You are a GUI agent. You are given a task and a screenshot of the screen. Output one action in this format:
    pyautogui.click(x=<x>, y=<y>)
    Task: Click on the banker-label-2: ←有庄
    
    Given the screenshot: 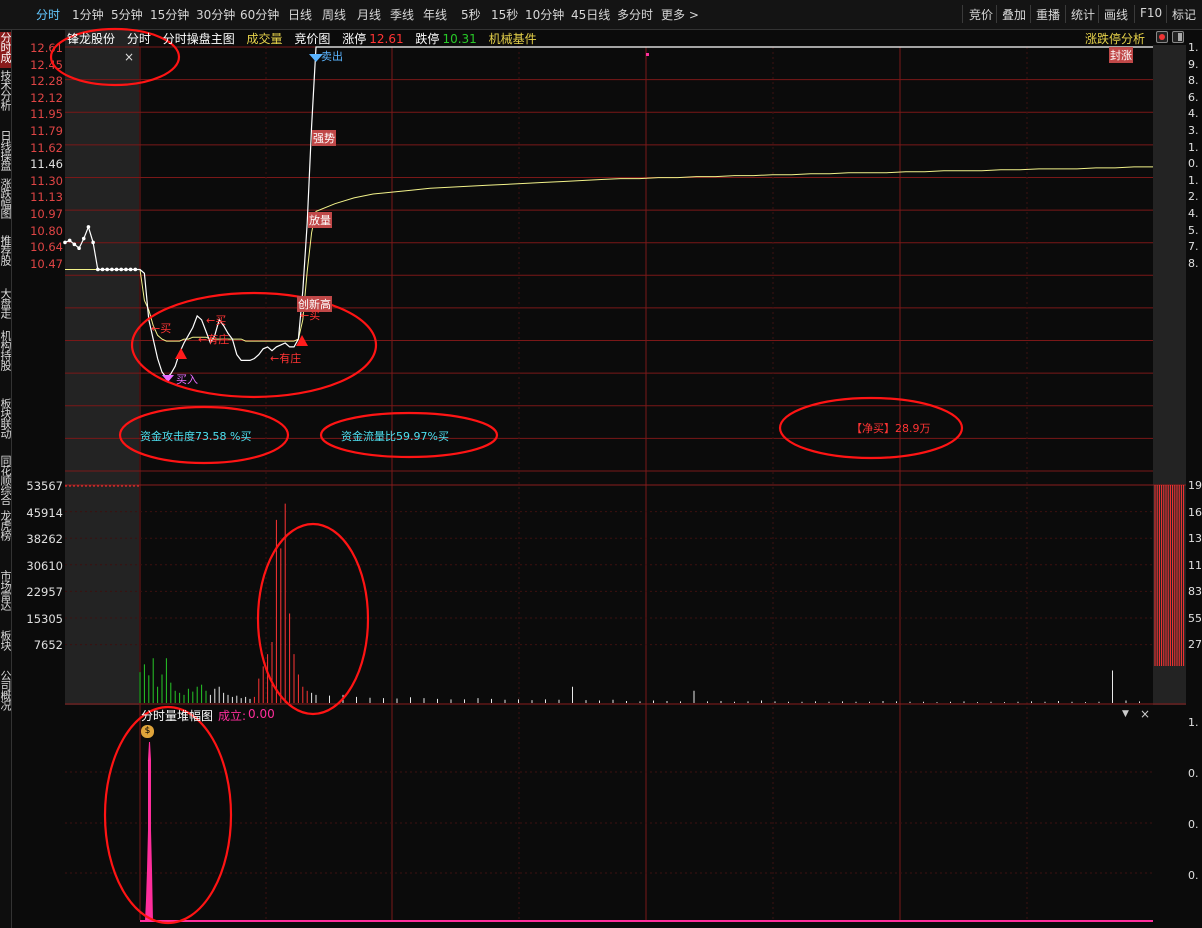 What is the action you would take?
    pyautogui.click(x=286, y=358)
    